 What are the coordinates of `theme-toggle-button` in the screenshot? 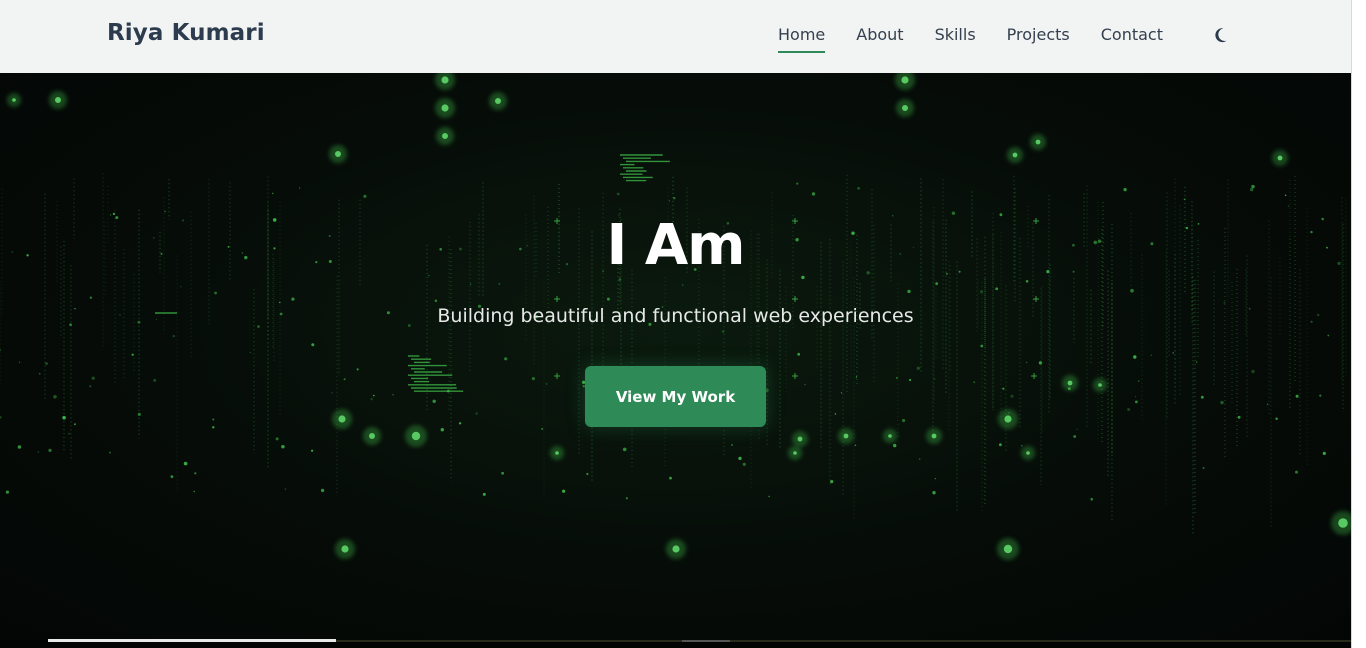 It's located at (1223, 35).